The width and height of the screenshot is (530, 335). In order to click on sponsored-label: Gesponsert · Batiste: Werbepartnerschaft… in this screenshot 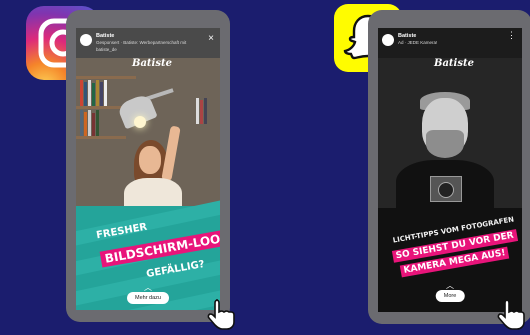, I will do `click(141, 42)`.